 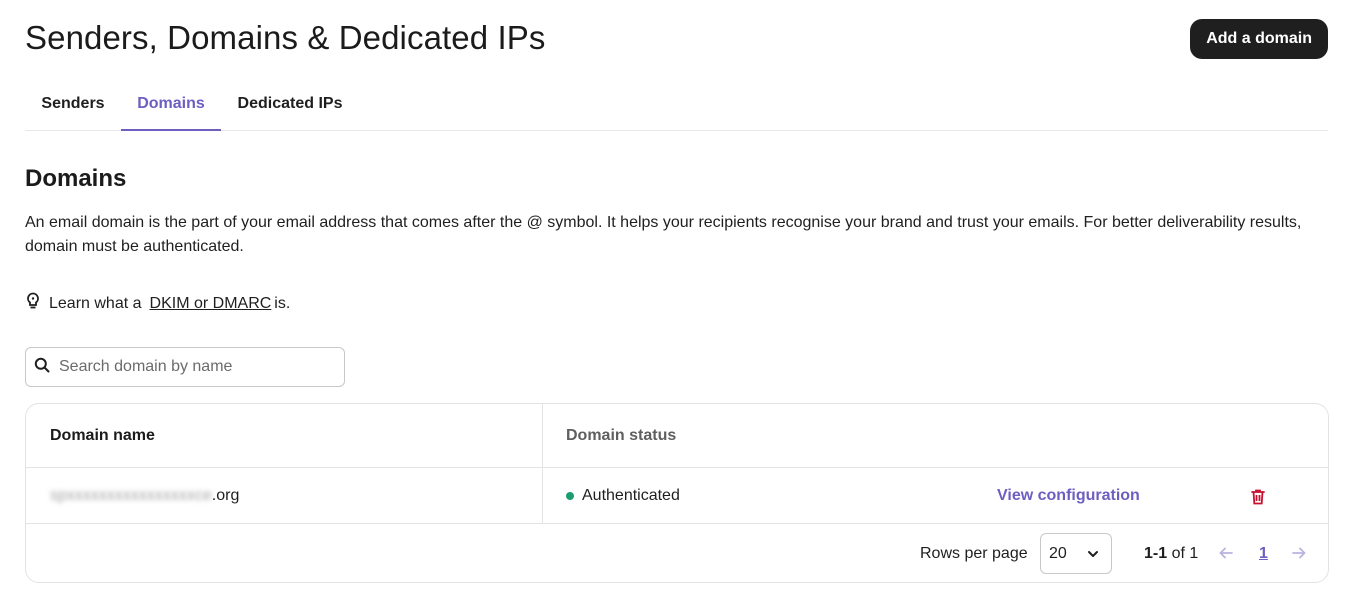 I want to click on domain-name-redacted: spxxxxxxxxxxxxxxxxce, so click(x=131, y=495).